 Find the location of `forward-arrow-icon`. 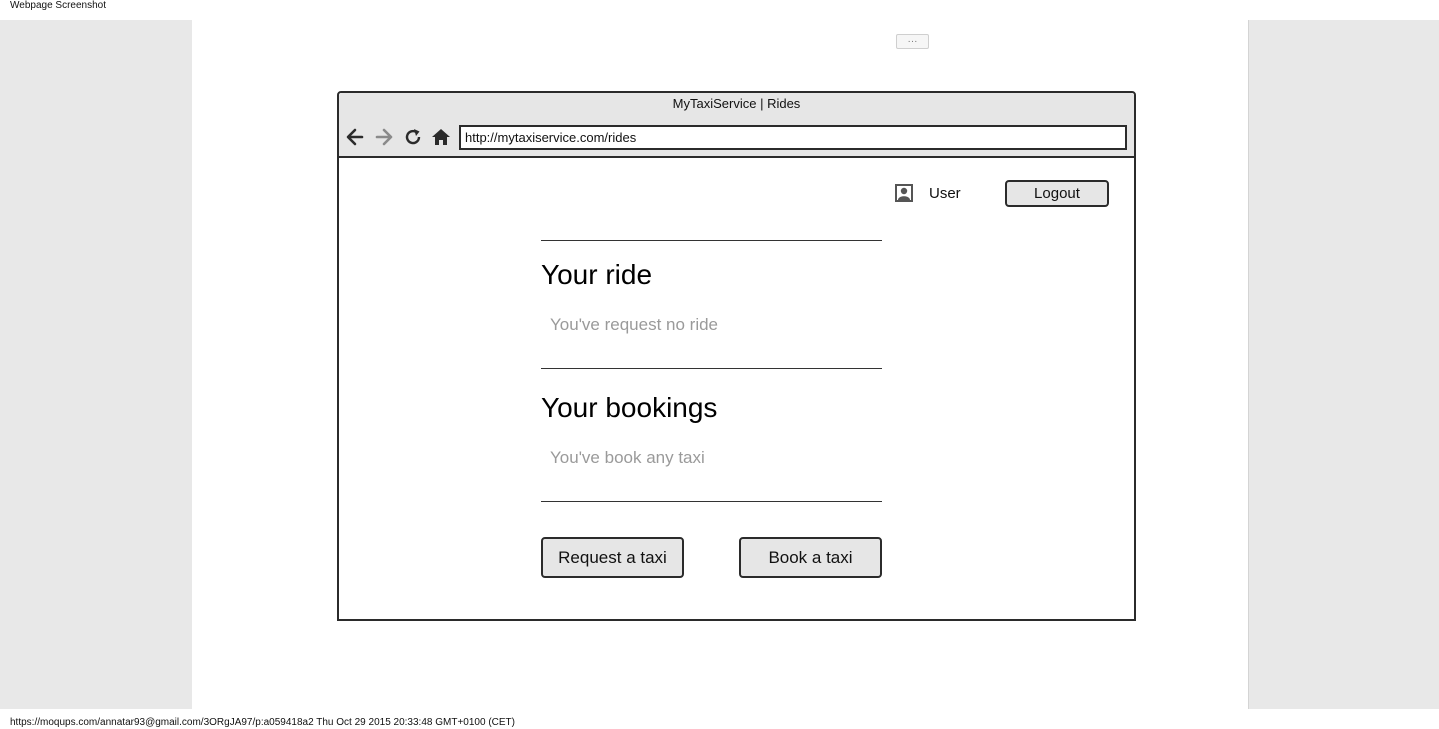

forward-arrow-icon is located at coordinates (384, 137).